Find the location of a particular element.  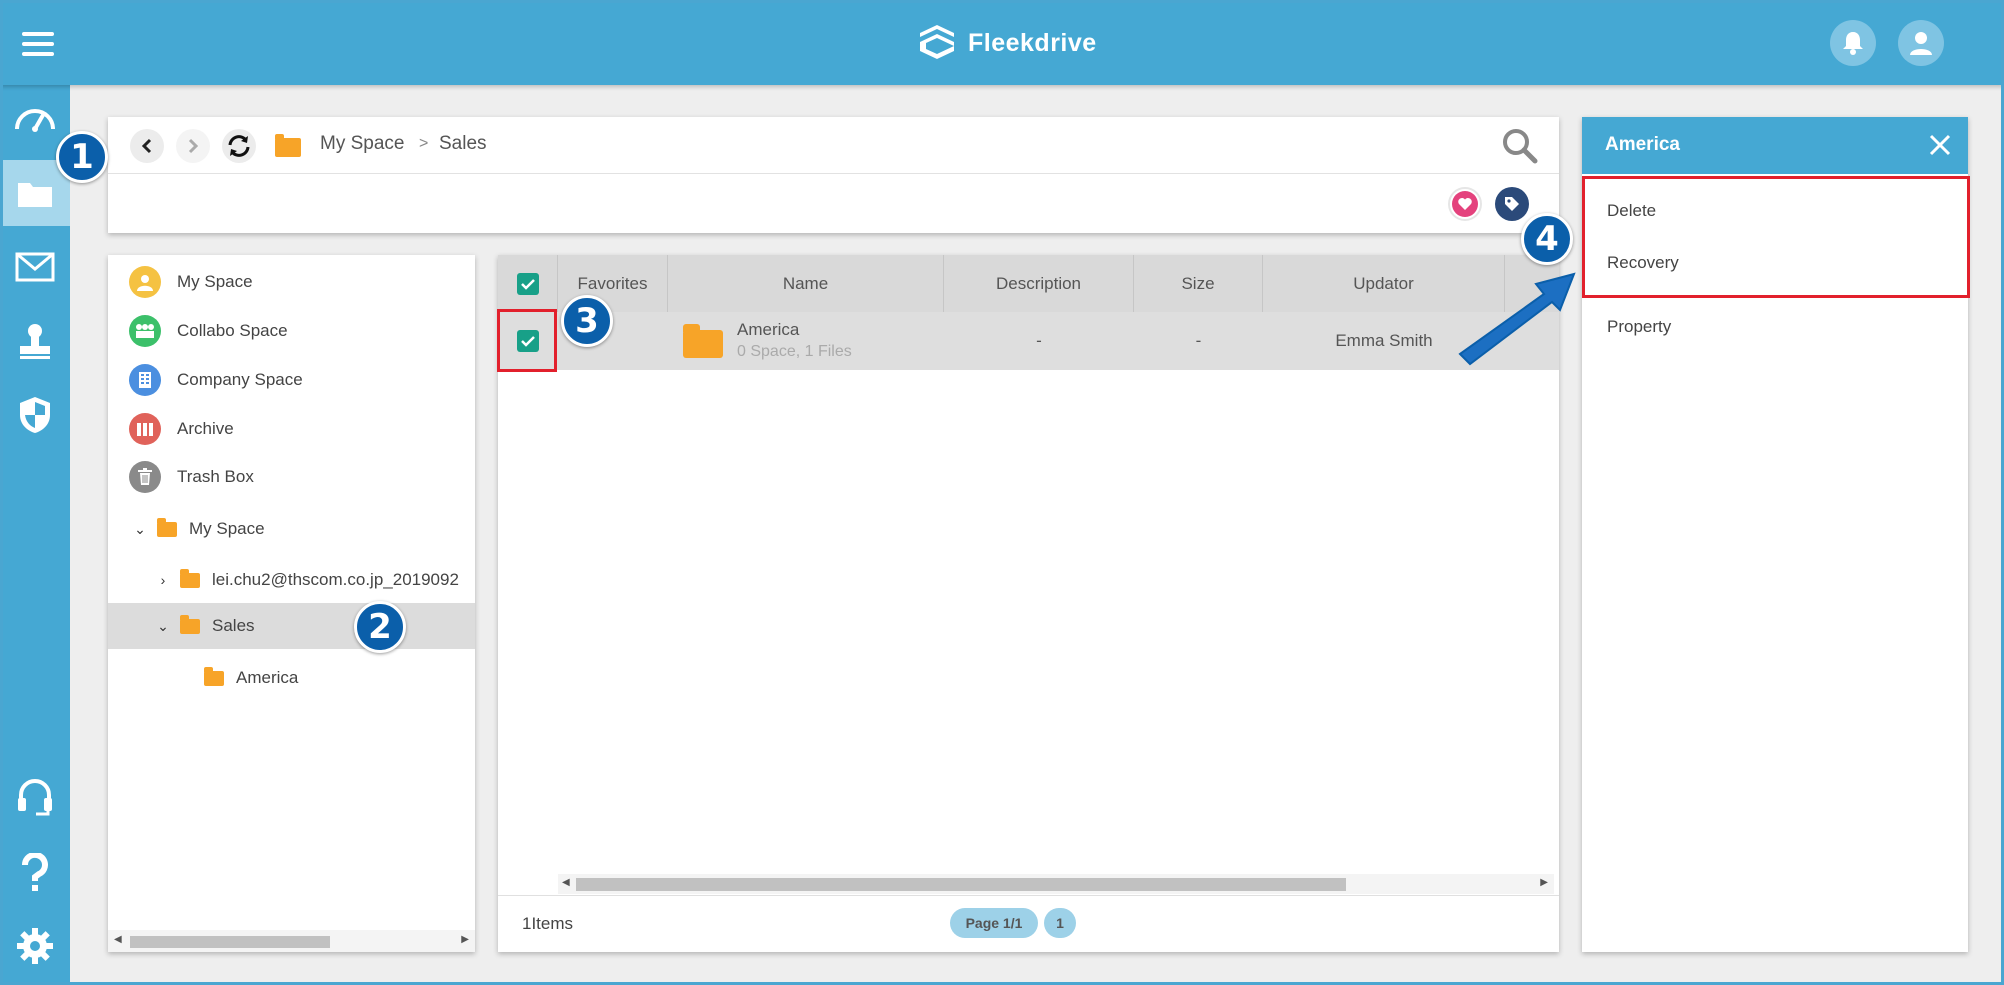

tree-space-label: Company Space is located at coordinates (240, 379).